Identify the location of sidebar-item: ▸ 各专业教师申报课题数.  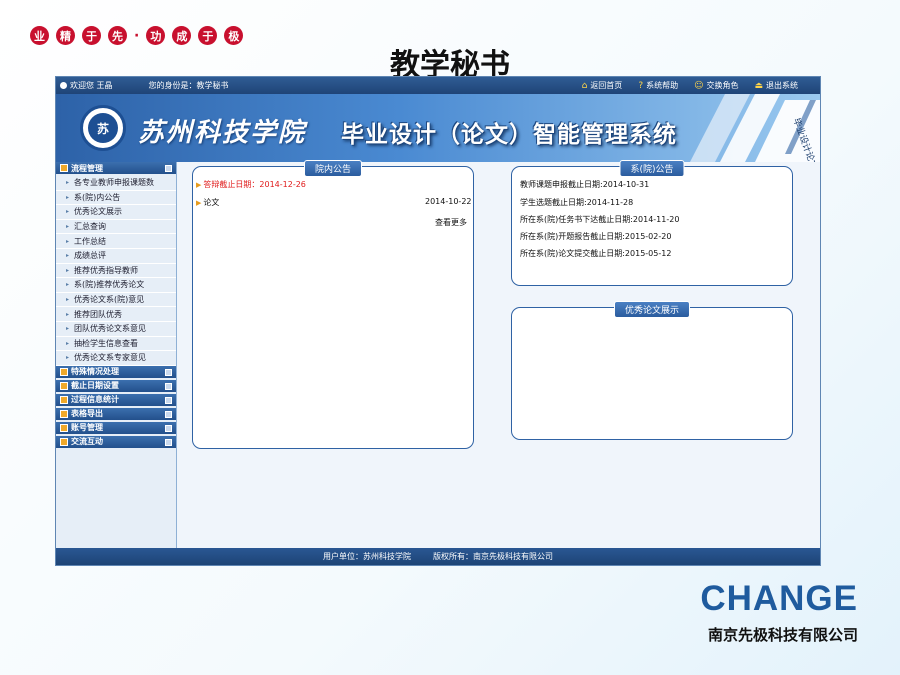
(116, 183).